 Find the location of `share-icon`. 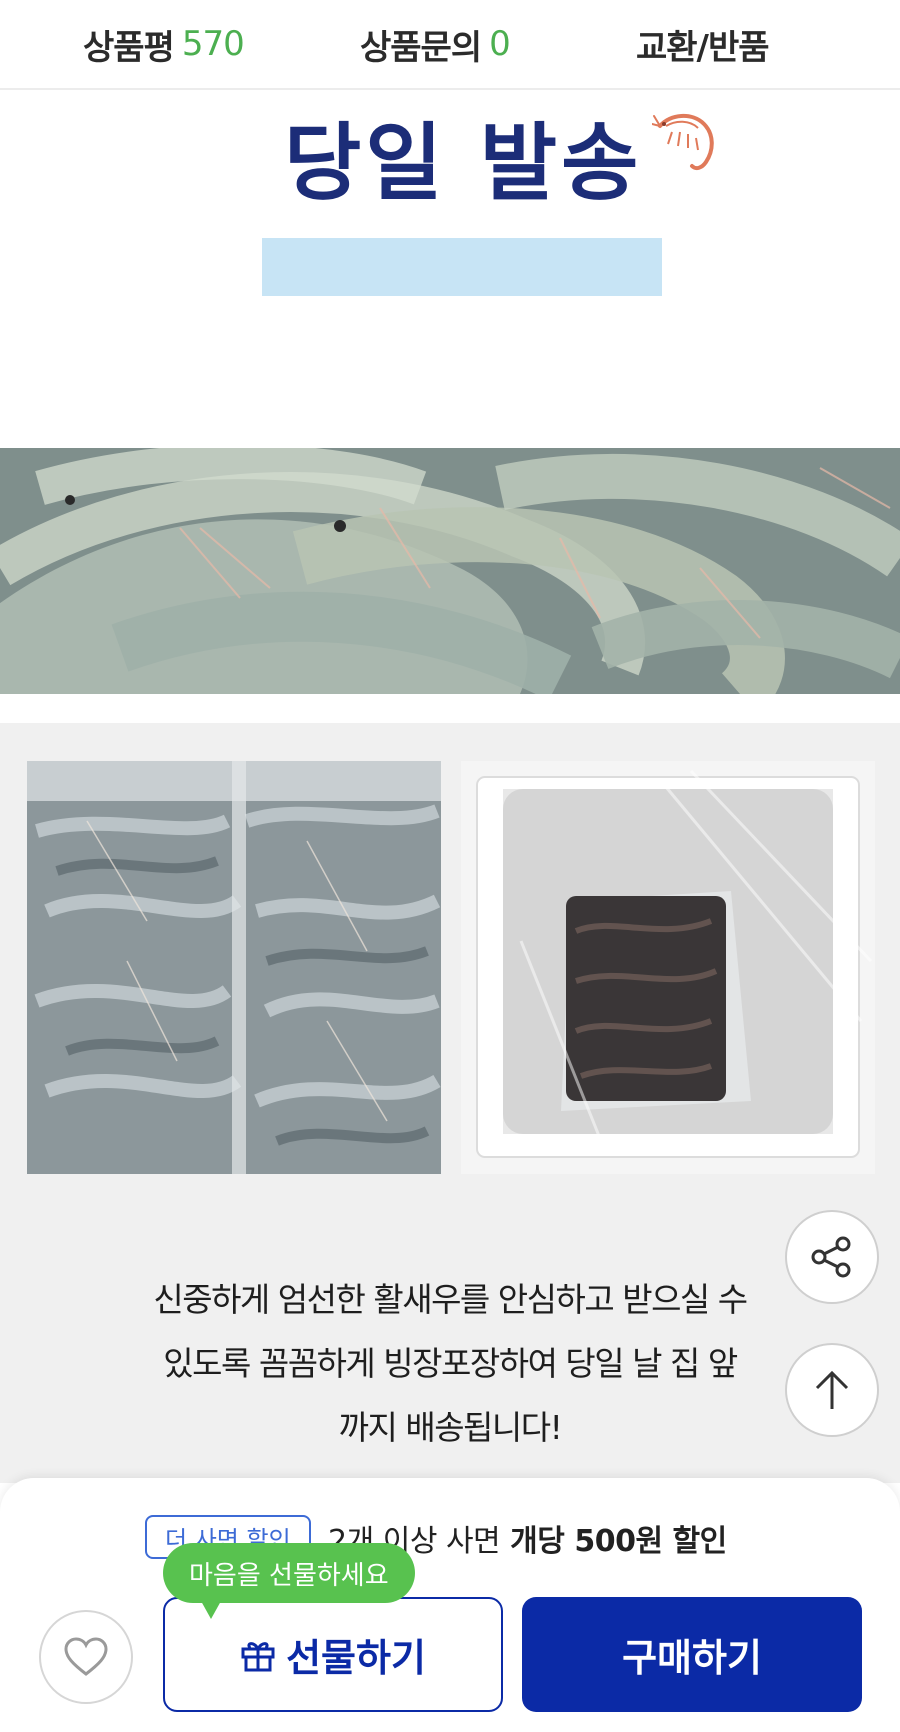

share-icon is located at coordinates (831, 1257).